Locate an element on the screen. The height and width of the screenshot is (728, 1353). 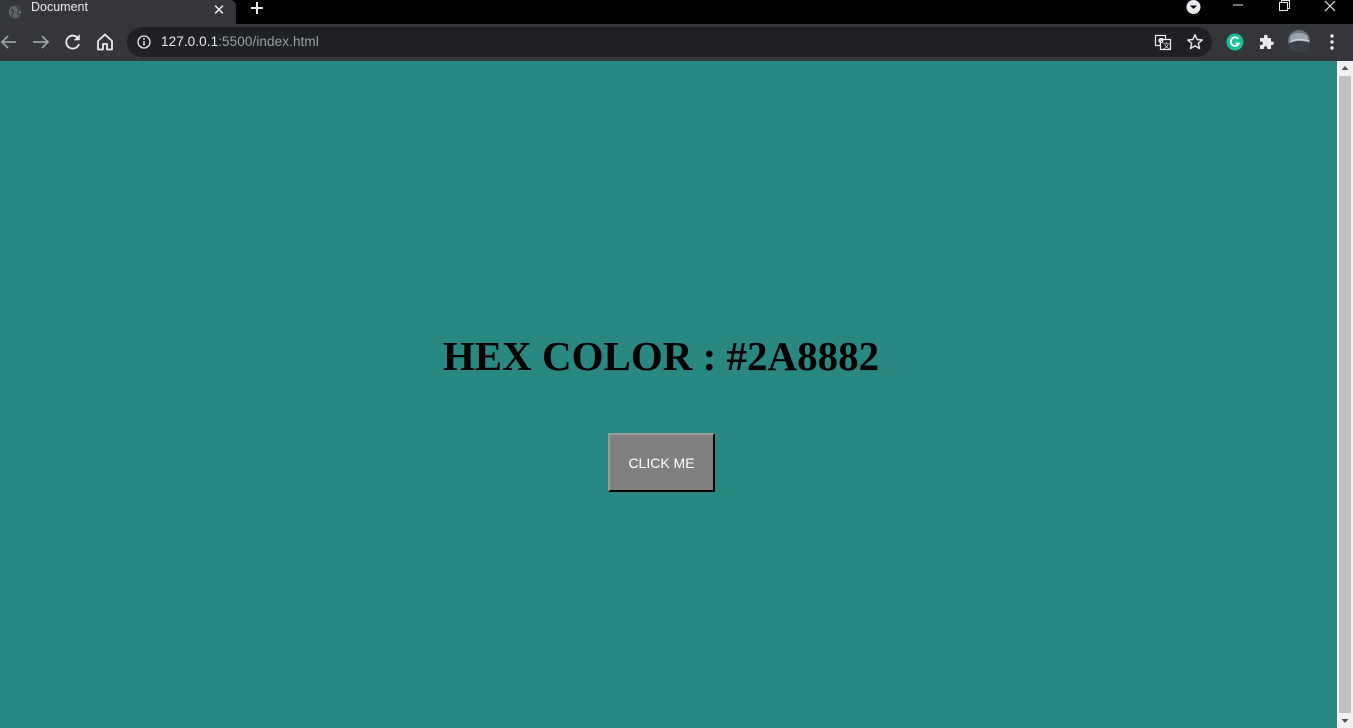
scroll-down-arrow-icon is located at coordinates (1345, 721).